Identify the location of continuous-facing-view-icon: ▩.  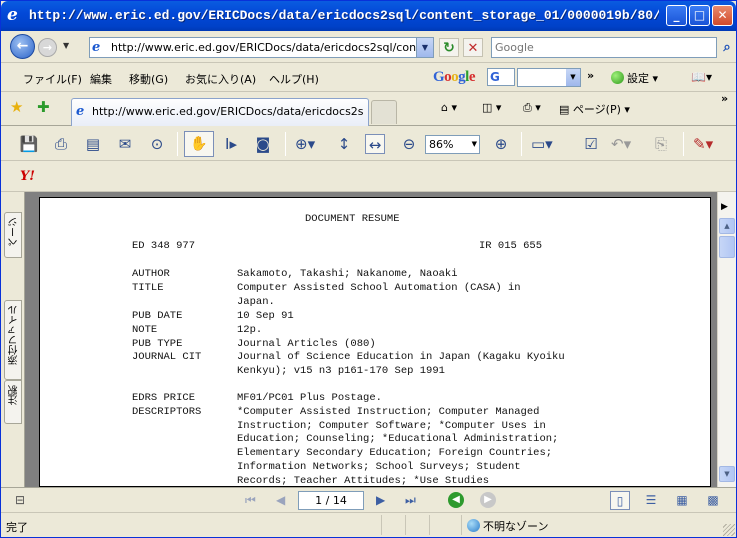
(713, 500).